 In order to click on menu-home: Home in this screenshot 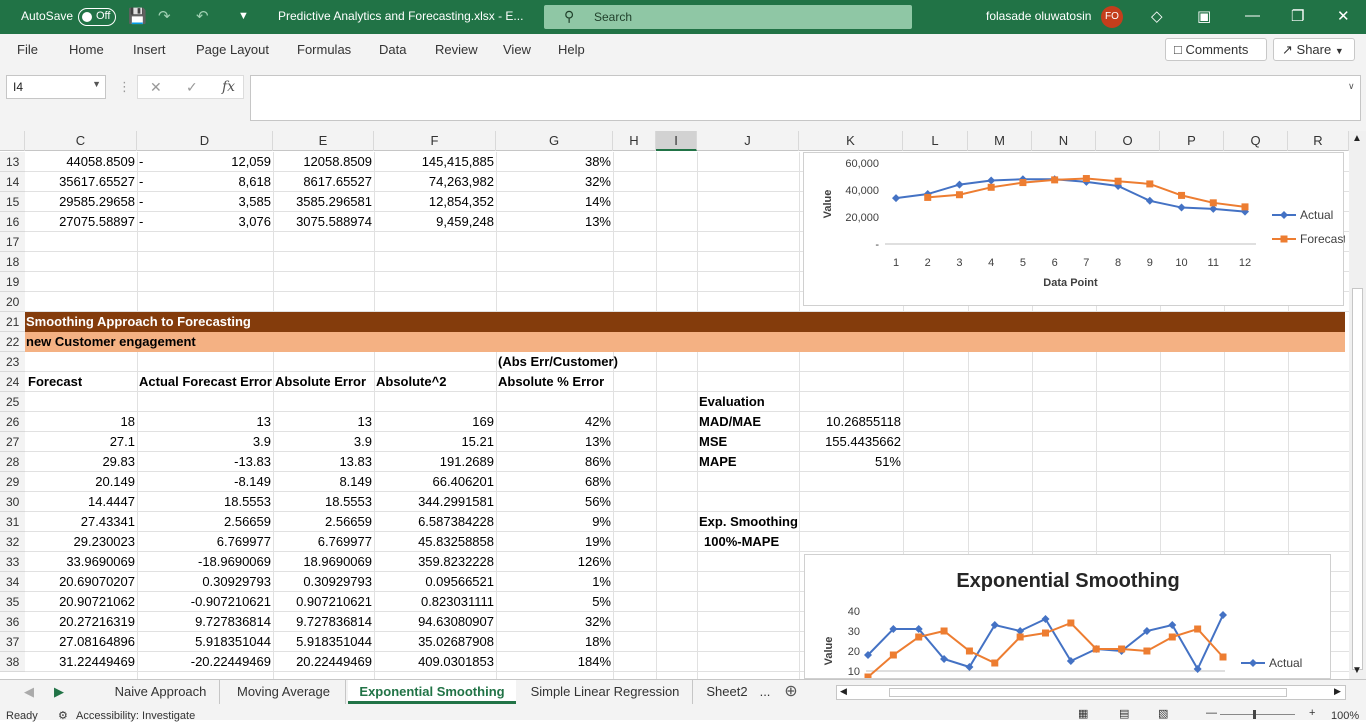, I will do `click(86, 49)`.